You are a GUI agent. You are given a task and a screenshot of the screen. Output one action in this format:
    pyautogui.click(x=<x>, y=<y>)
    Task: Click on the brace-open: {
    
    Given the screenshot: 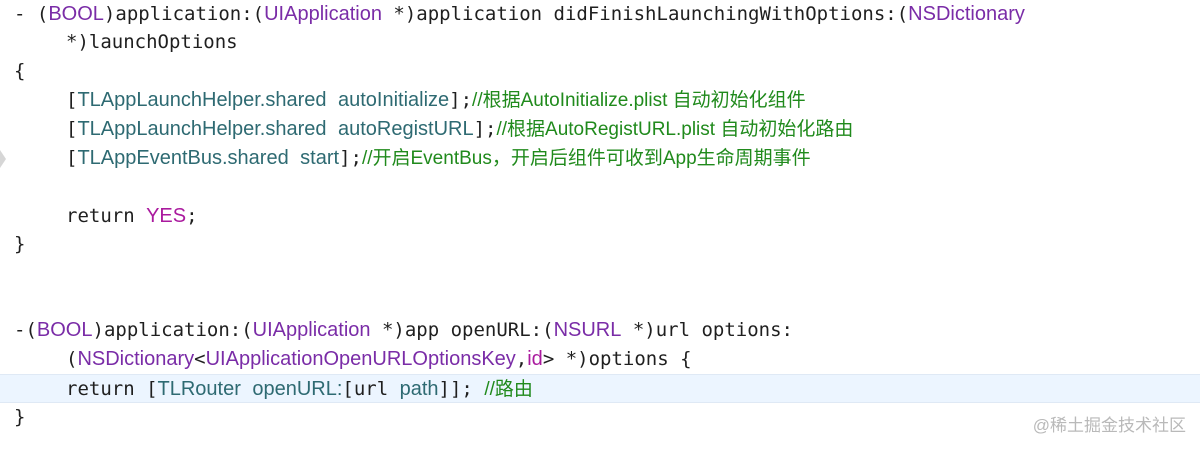 What is the action you would take?
    pyautogui.click(x=20, y=71)
    